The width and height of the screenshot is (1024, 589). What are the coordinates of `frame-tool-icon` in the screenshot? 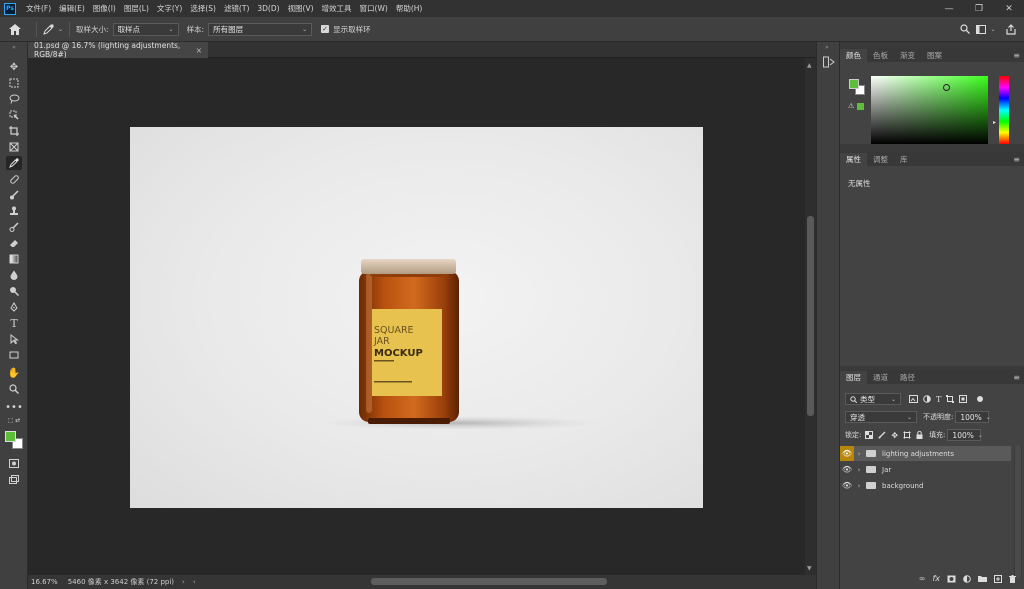 It's located at (14, 147).